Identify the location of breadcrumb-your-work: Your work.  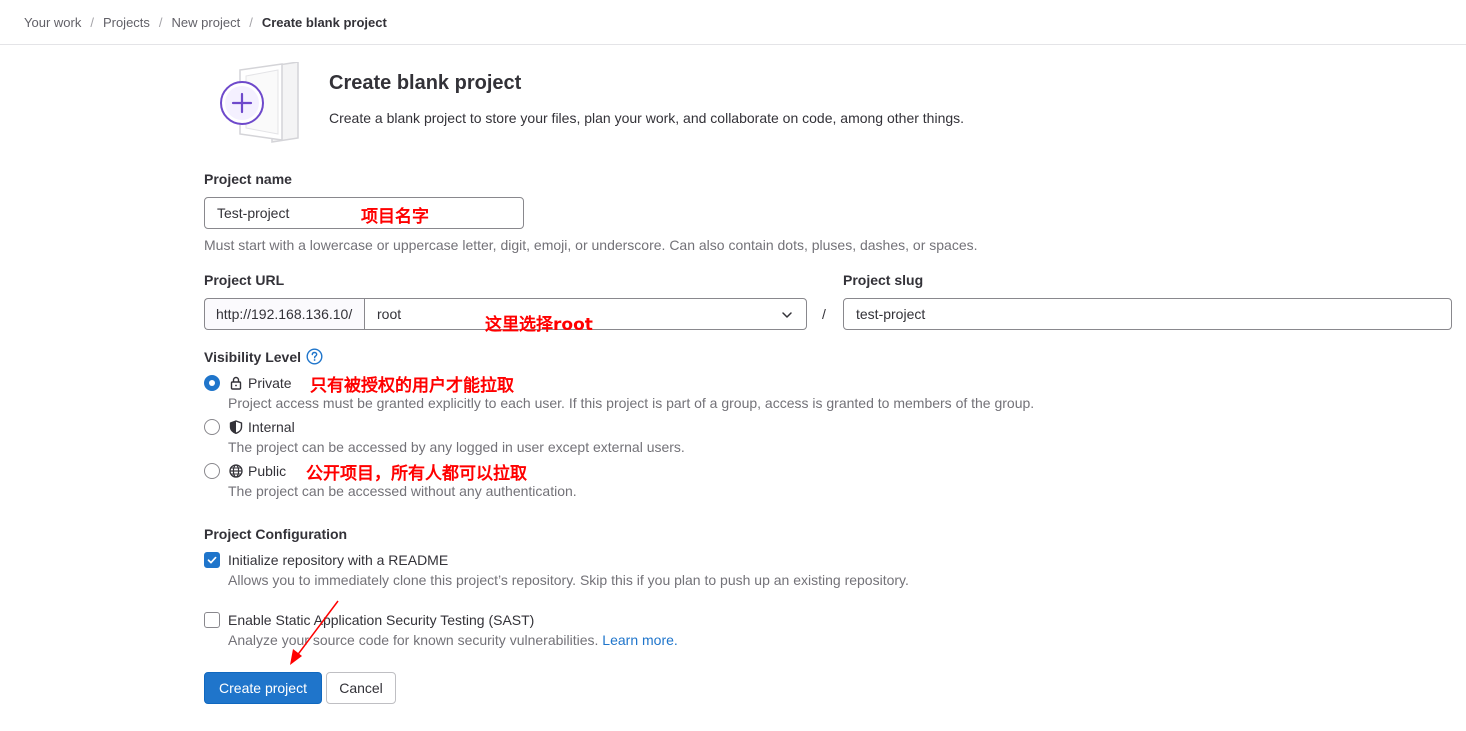
(52, 22).